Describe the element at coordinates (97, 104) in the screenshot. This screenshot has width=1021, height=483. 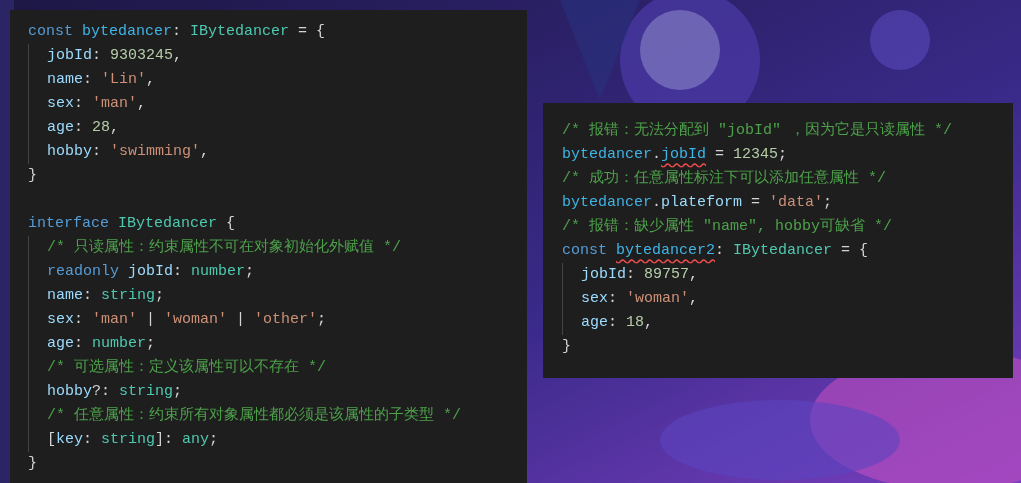
I see `code-line: sex: 'man',` at that location.